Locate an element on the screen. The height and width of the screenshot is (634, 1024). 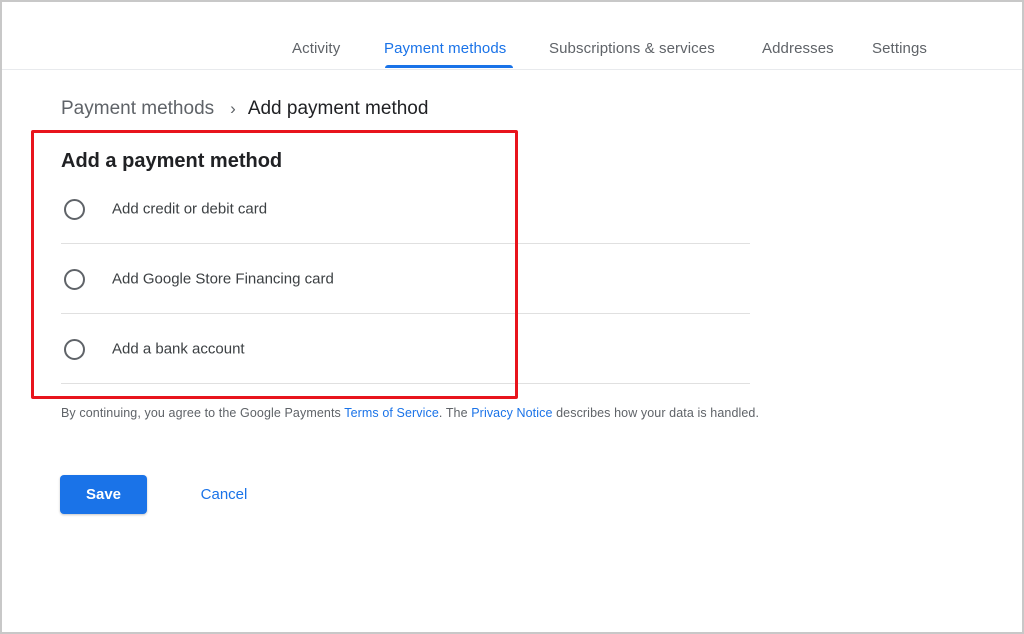
tab-settings: Settings is located at coordinates (899, 48).